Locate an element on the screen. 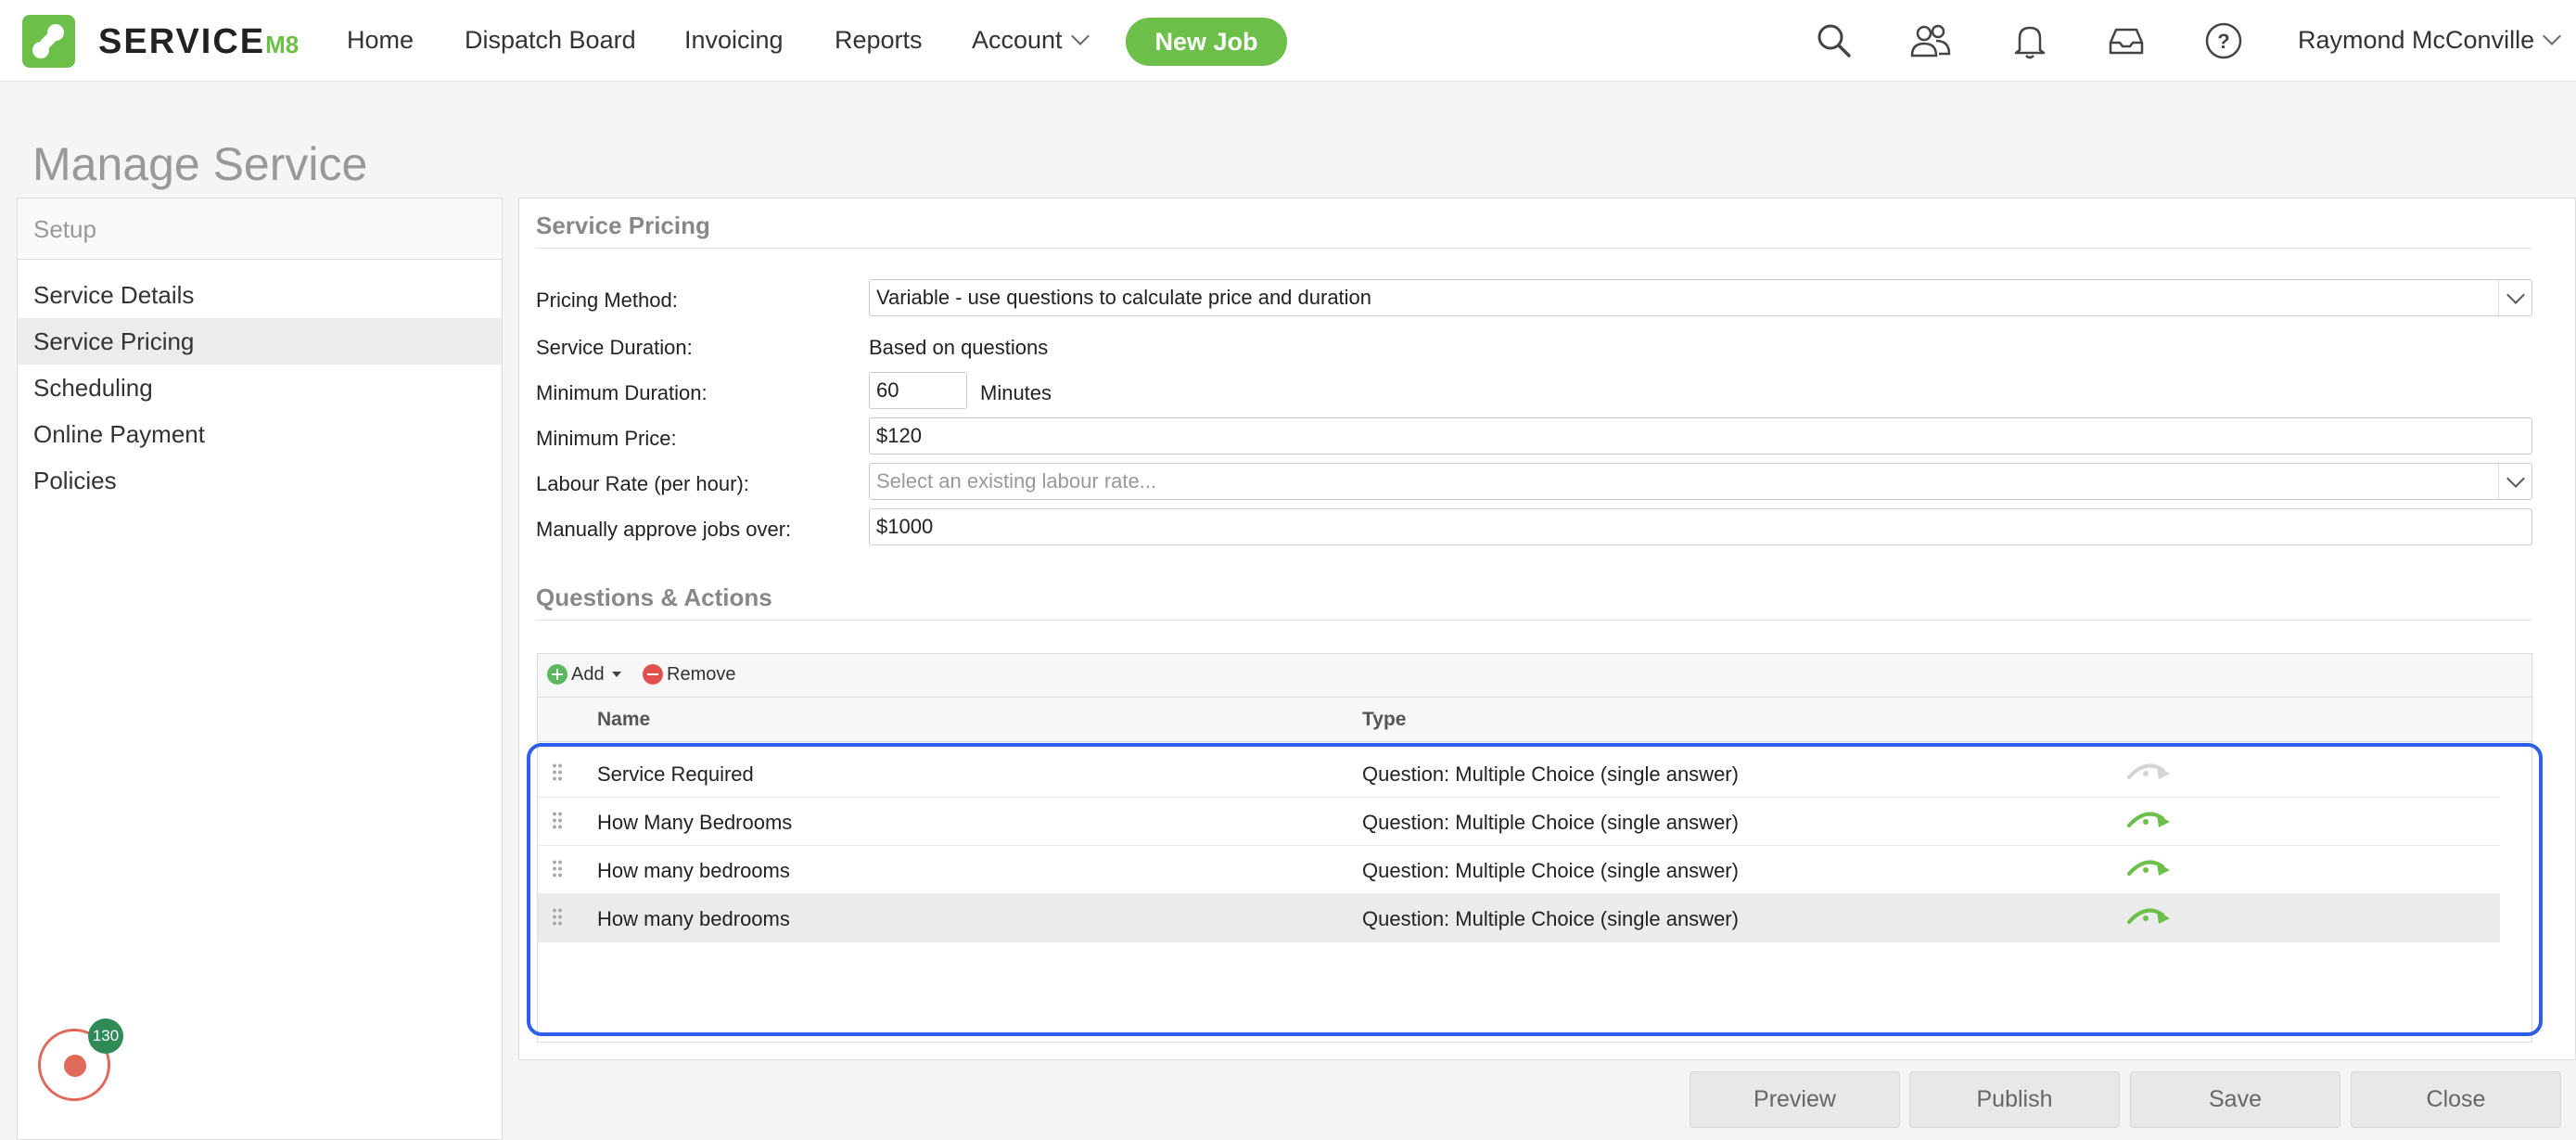  add-icon is located at coordinates (557, 674).